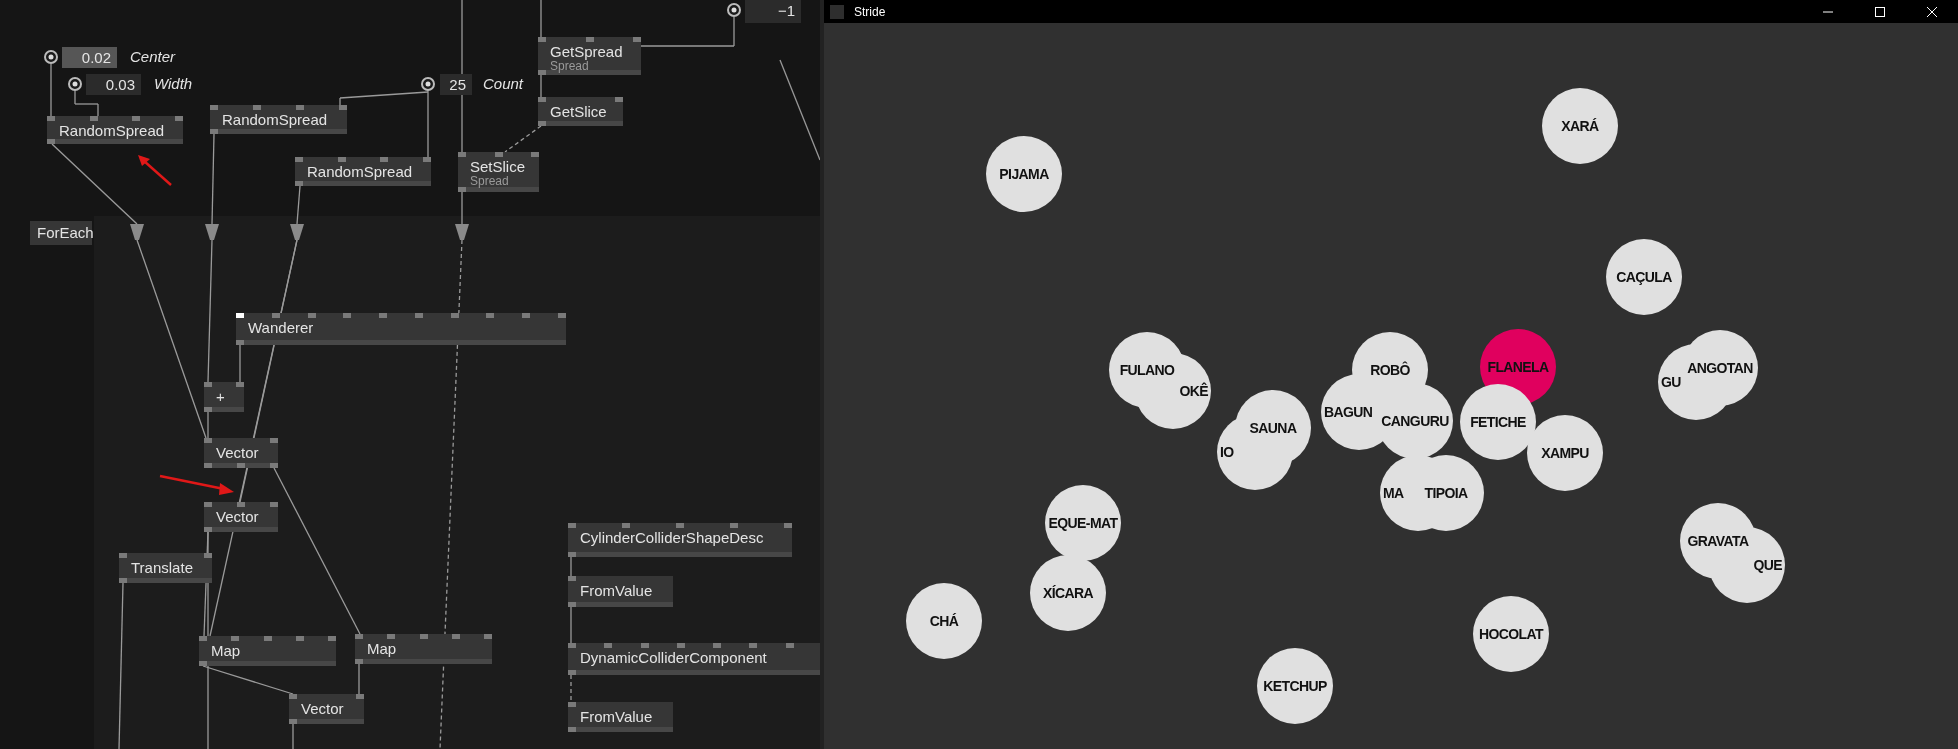 This screenshot has height=749, width=1958. I want to click on node-title: DynamicColliderComponent, so click(674, 657).